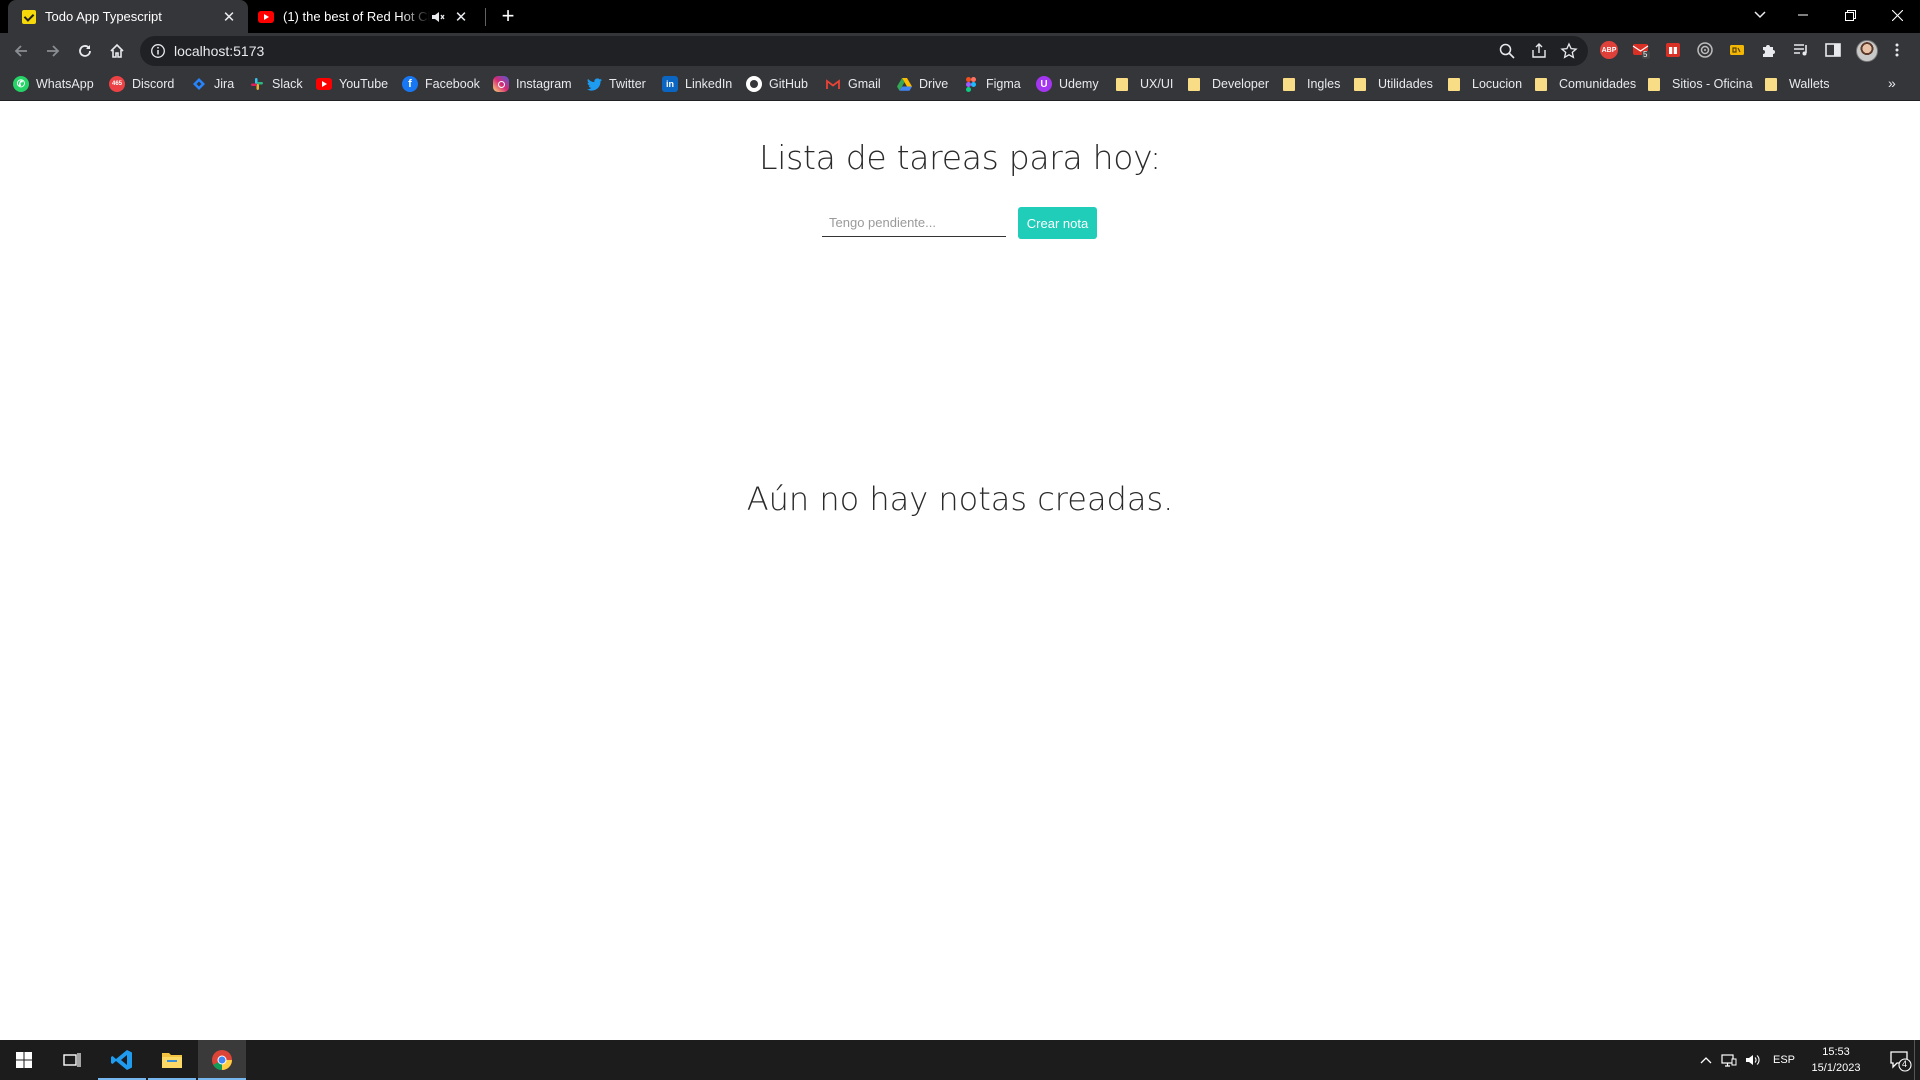 The height and width of the screenshot is (1080, 1920). I want to click on new-tab-button: +, so click(508, 16).